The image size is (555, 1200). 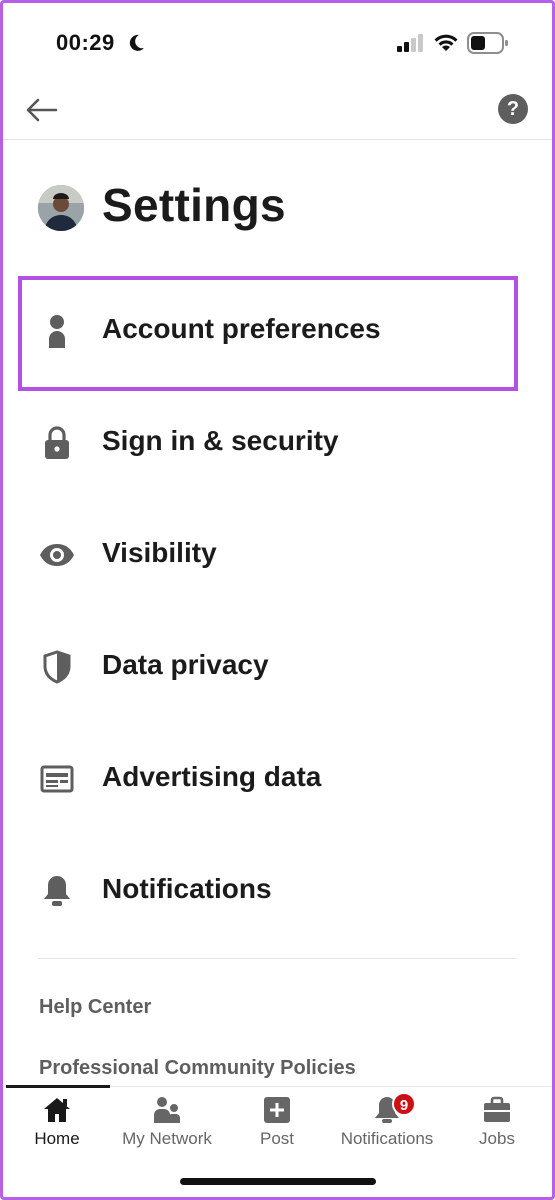 I want to click on tab-post: Post, so click(x=277, y=1122).